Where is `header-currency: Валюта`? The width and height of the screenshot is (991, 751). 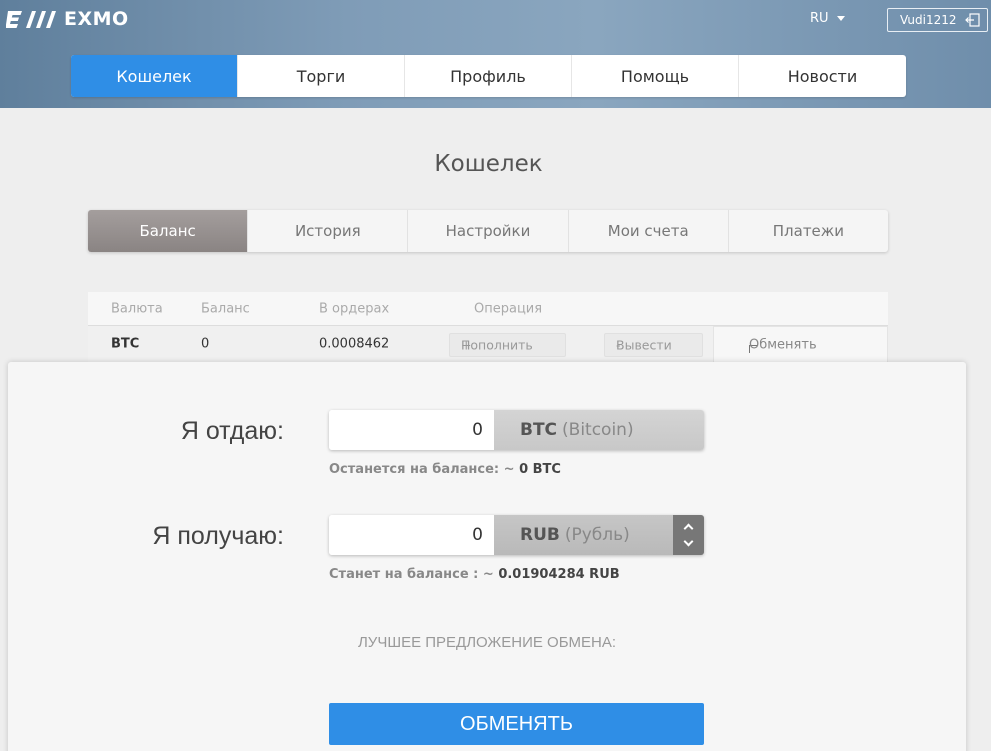
header-currency: Валюта is located at coordinates (137, 308).